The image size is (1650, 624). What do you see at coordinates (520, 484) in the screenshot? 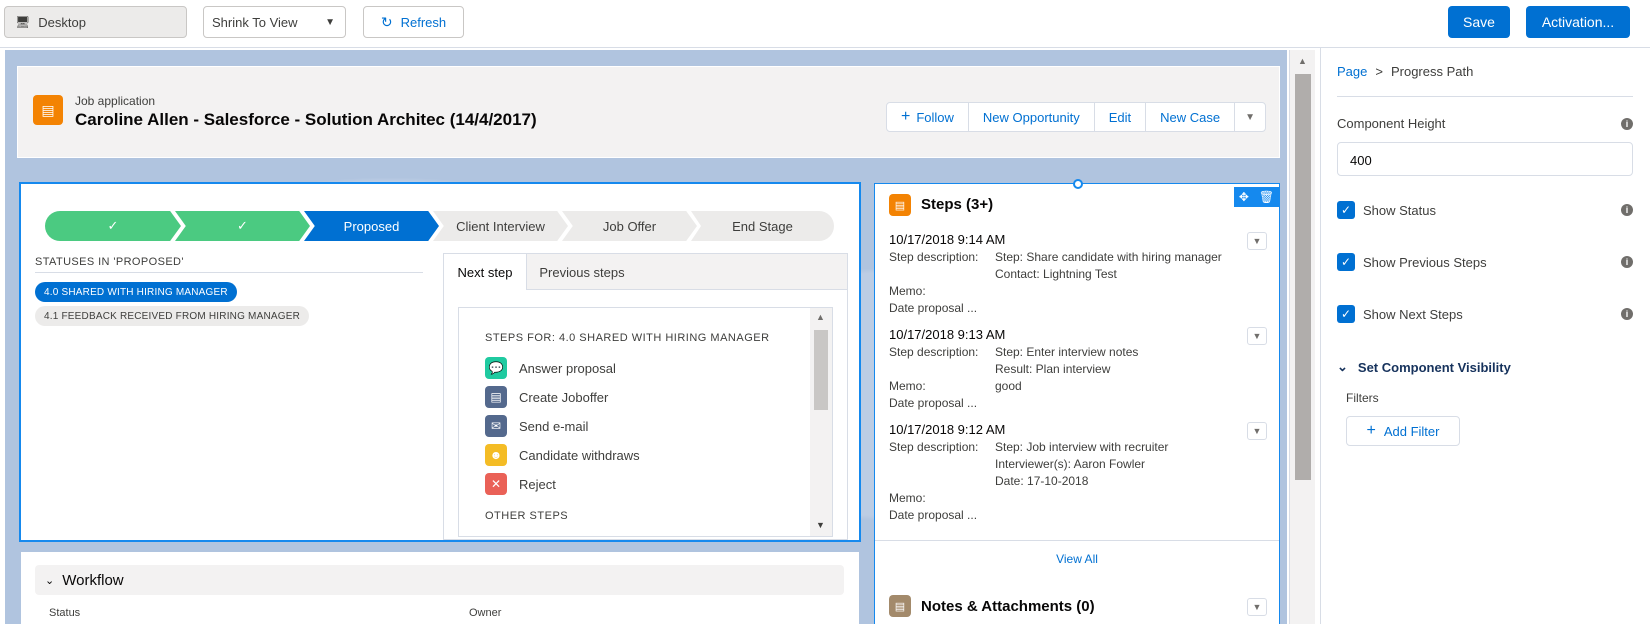
I see `step-reject: ✕ Reject` at bounding box center [520, 484].